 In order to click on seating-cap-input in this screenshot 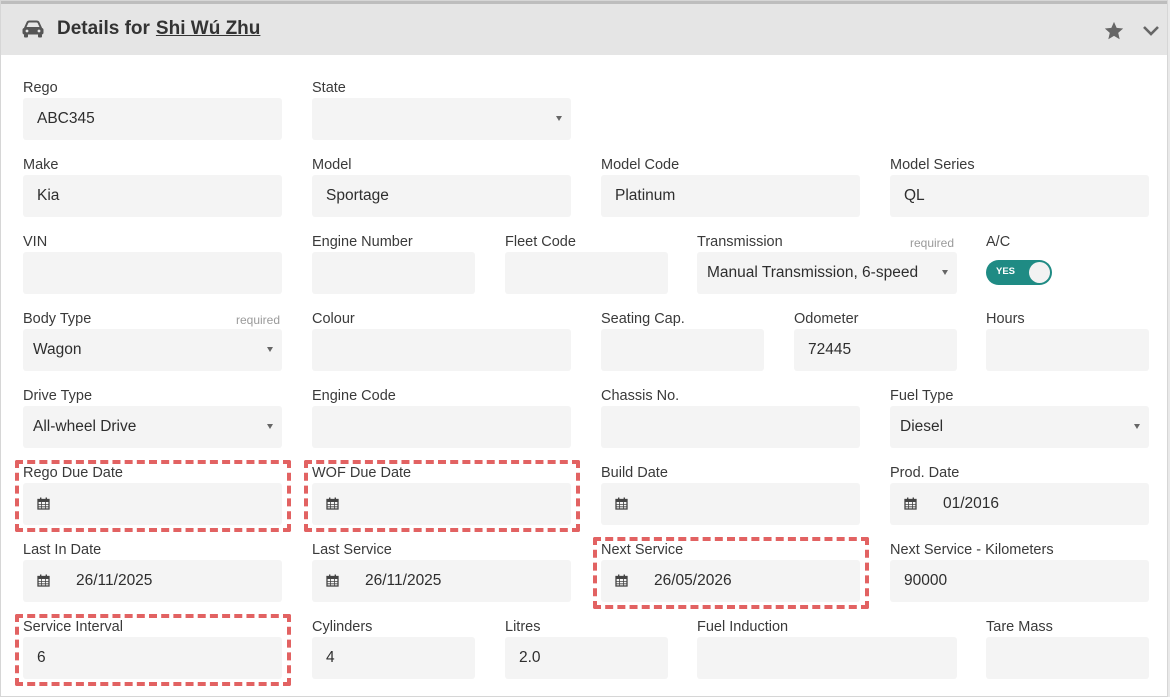, I will do `click(682, 350)`.